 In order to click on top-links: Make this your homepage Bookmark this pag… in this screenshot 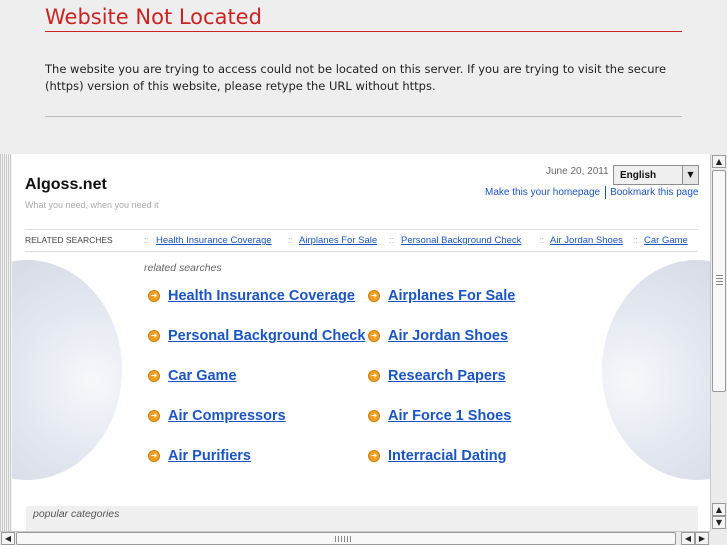, I will do `click(591, 192)`.